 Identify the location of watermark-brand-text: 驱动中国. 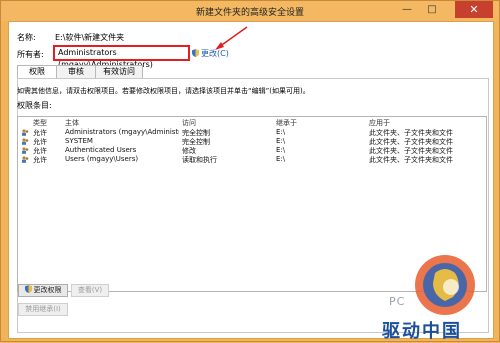
(422, 331).